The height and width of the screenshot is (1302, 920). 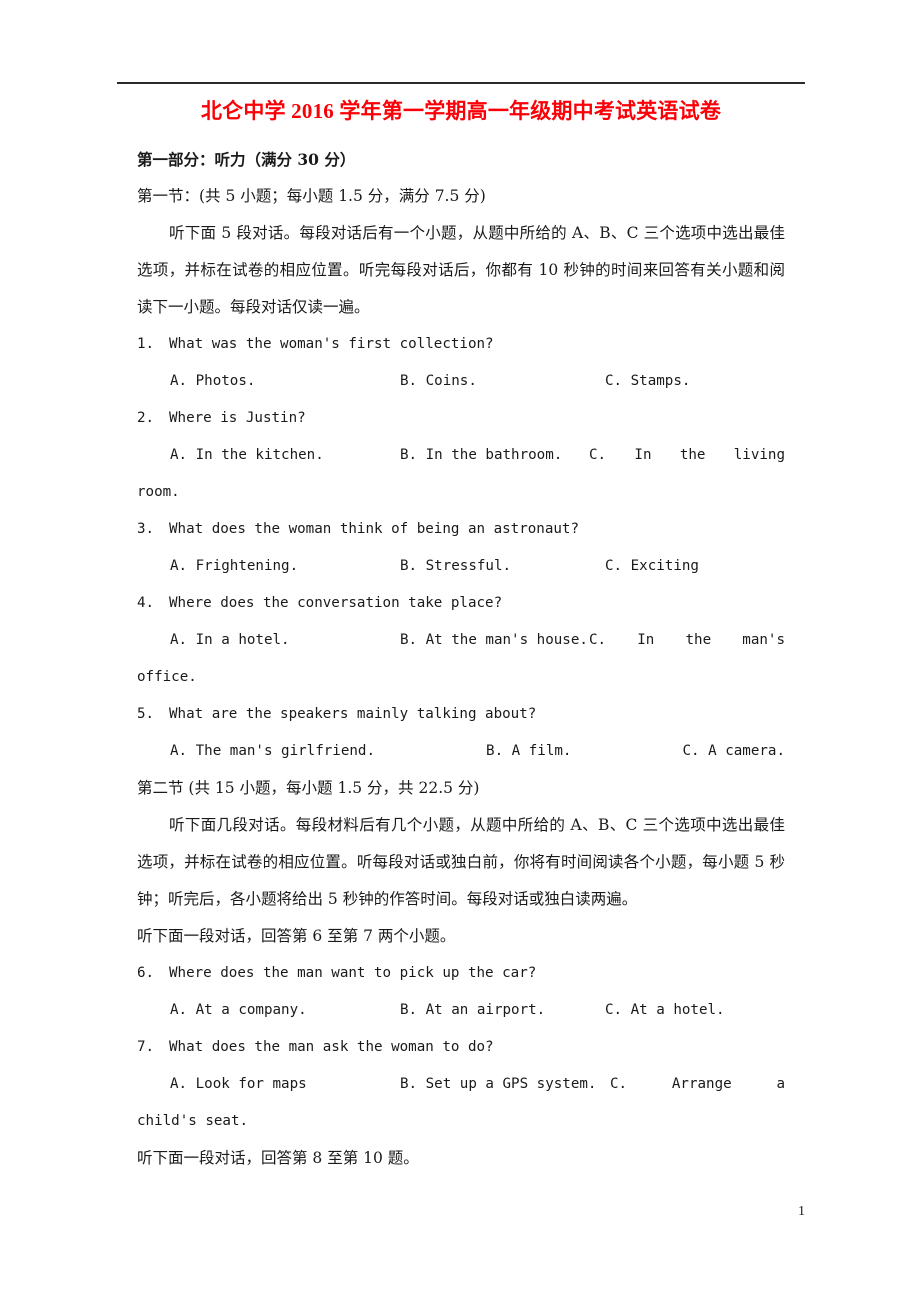 What do you see at coordinates (308, 788) in the screenshot?
I see `section-two-heading: 第二节 (共 15 小题，每小题 1.5 分，共 22.5 分)` at bounding box center [308, 788].